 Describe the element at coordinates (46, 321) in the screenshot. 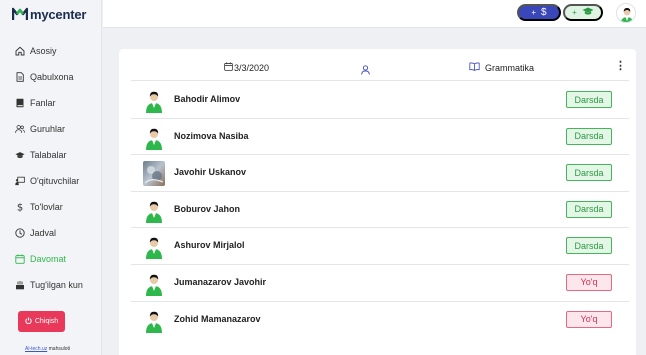

I see `logout-label: Chiqish` at that location.